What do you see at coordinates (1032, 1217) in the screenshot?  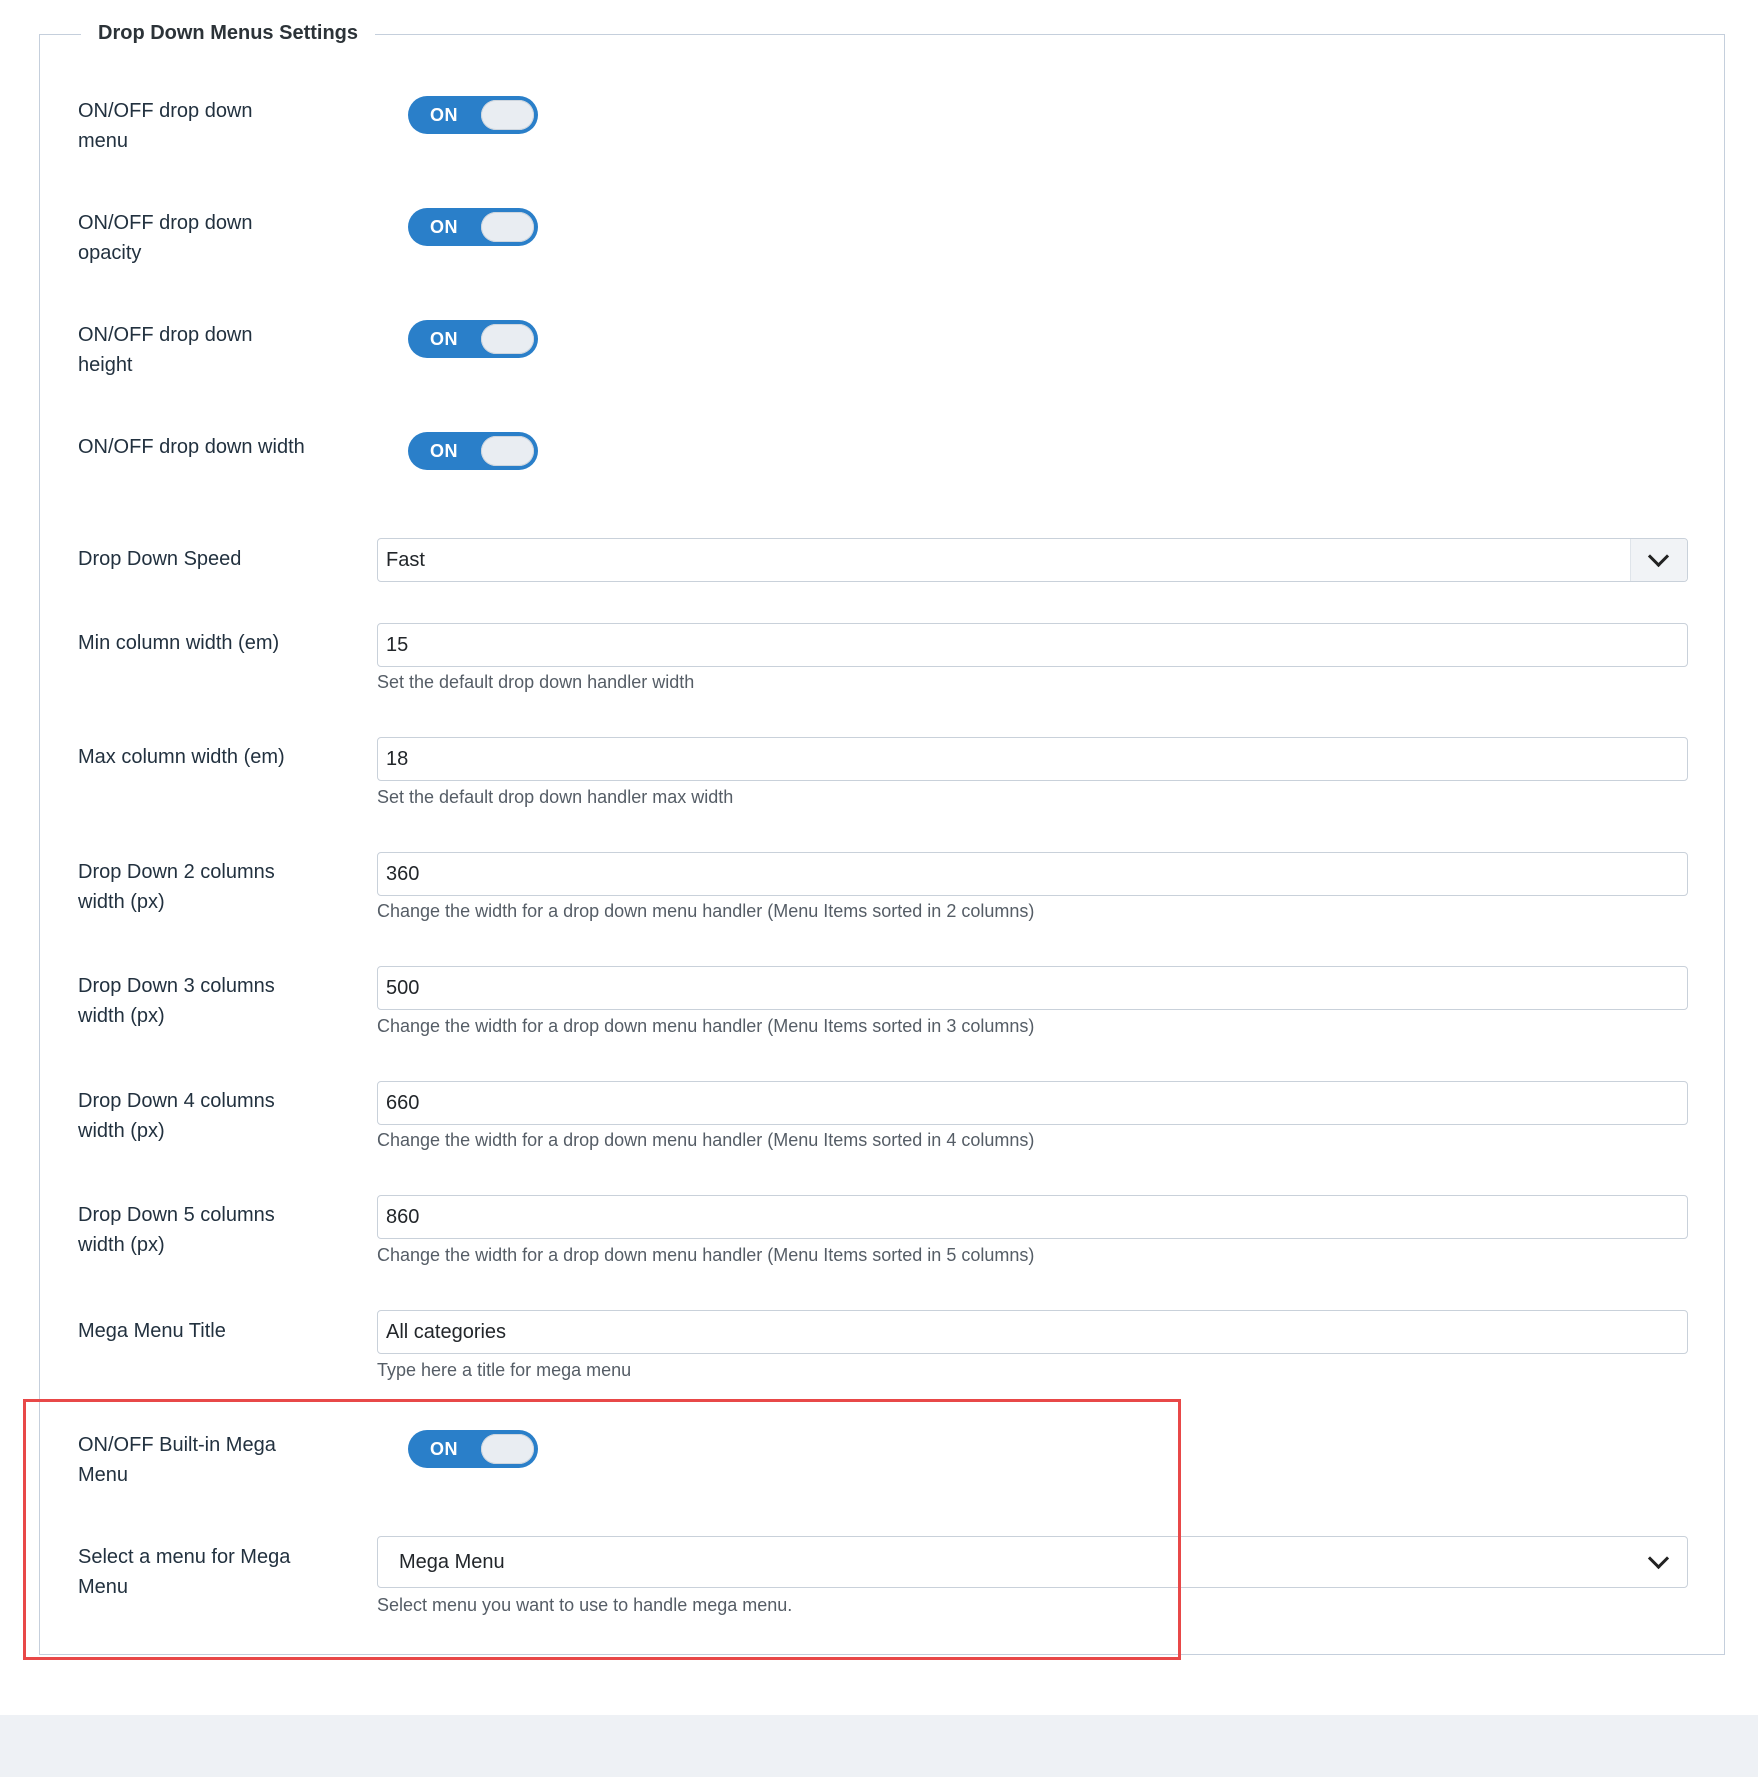 I see `dropdown-5-columns-input` at bounding box center [1032, 1217].